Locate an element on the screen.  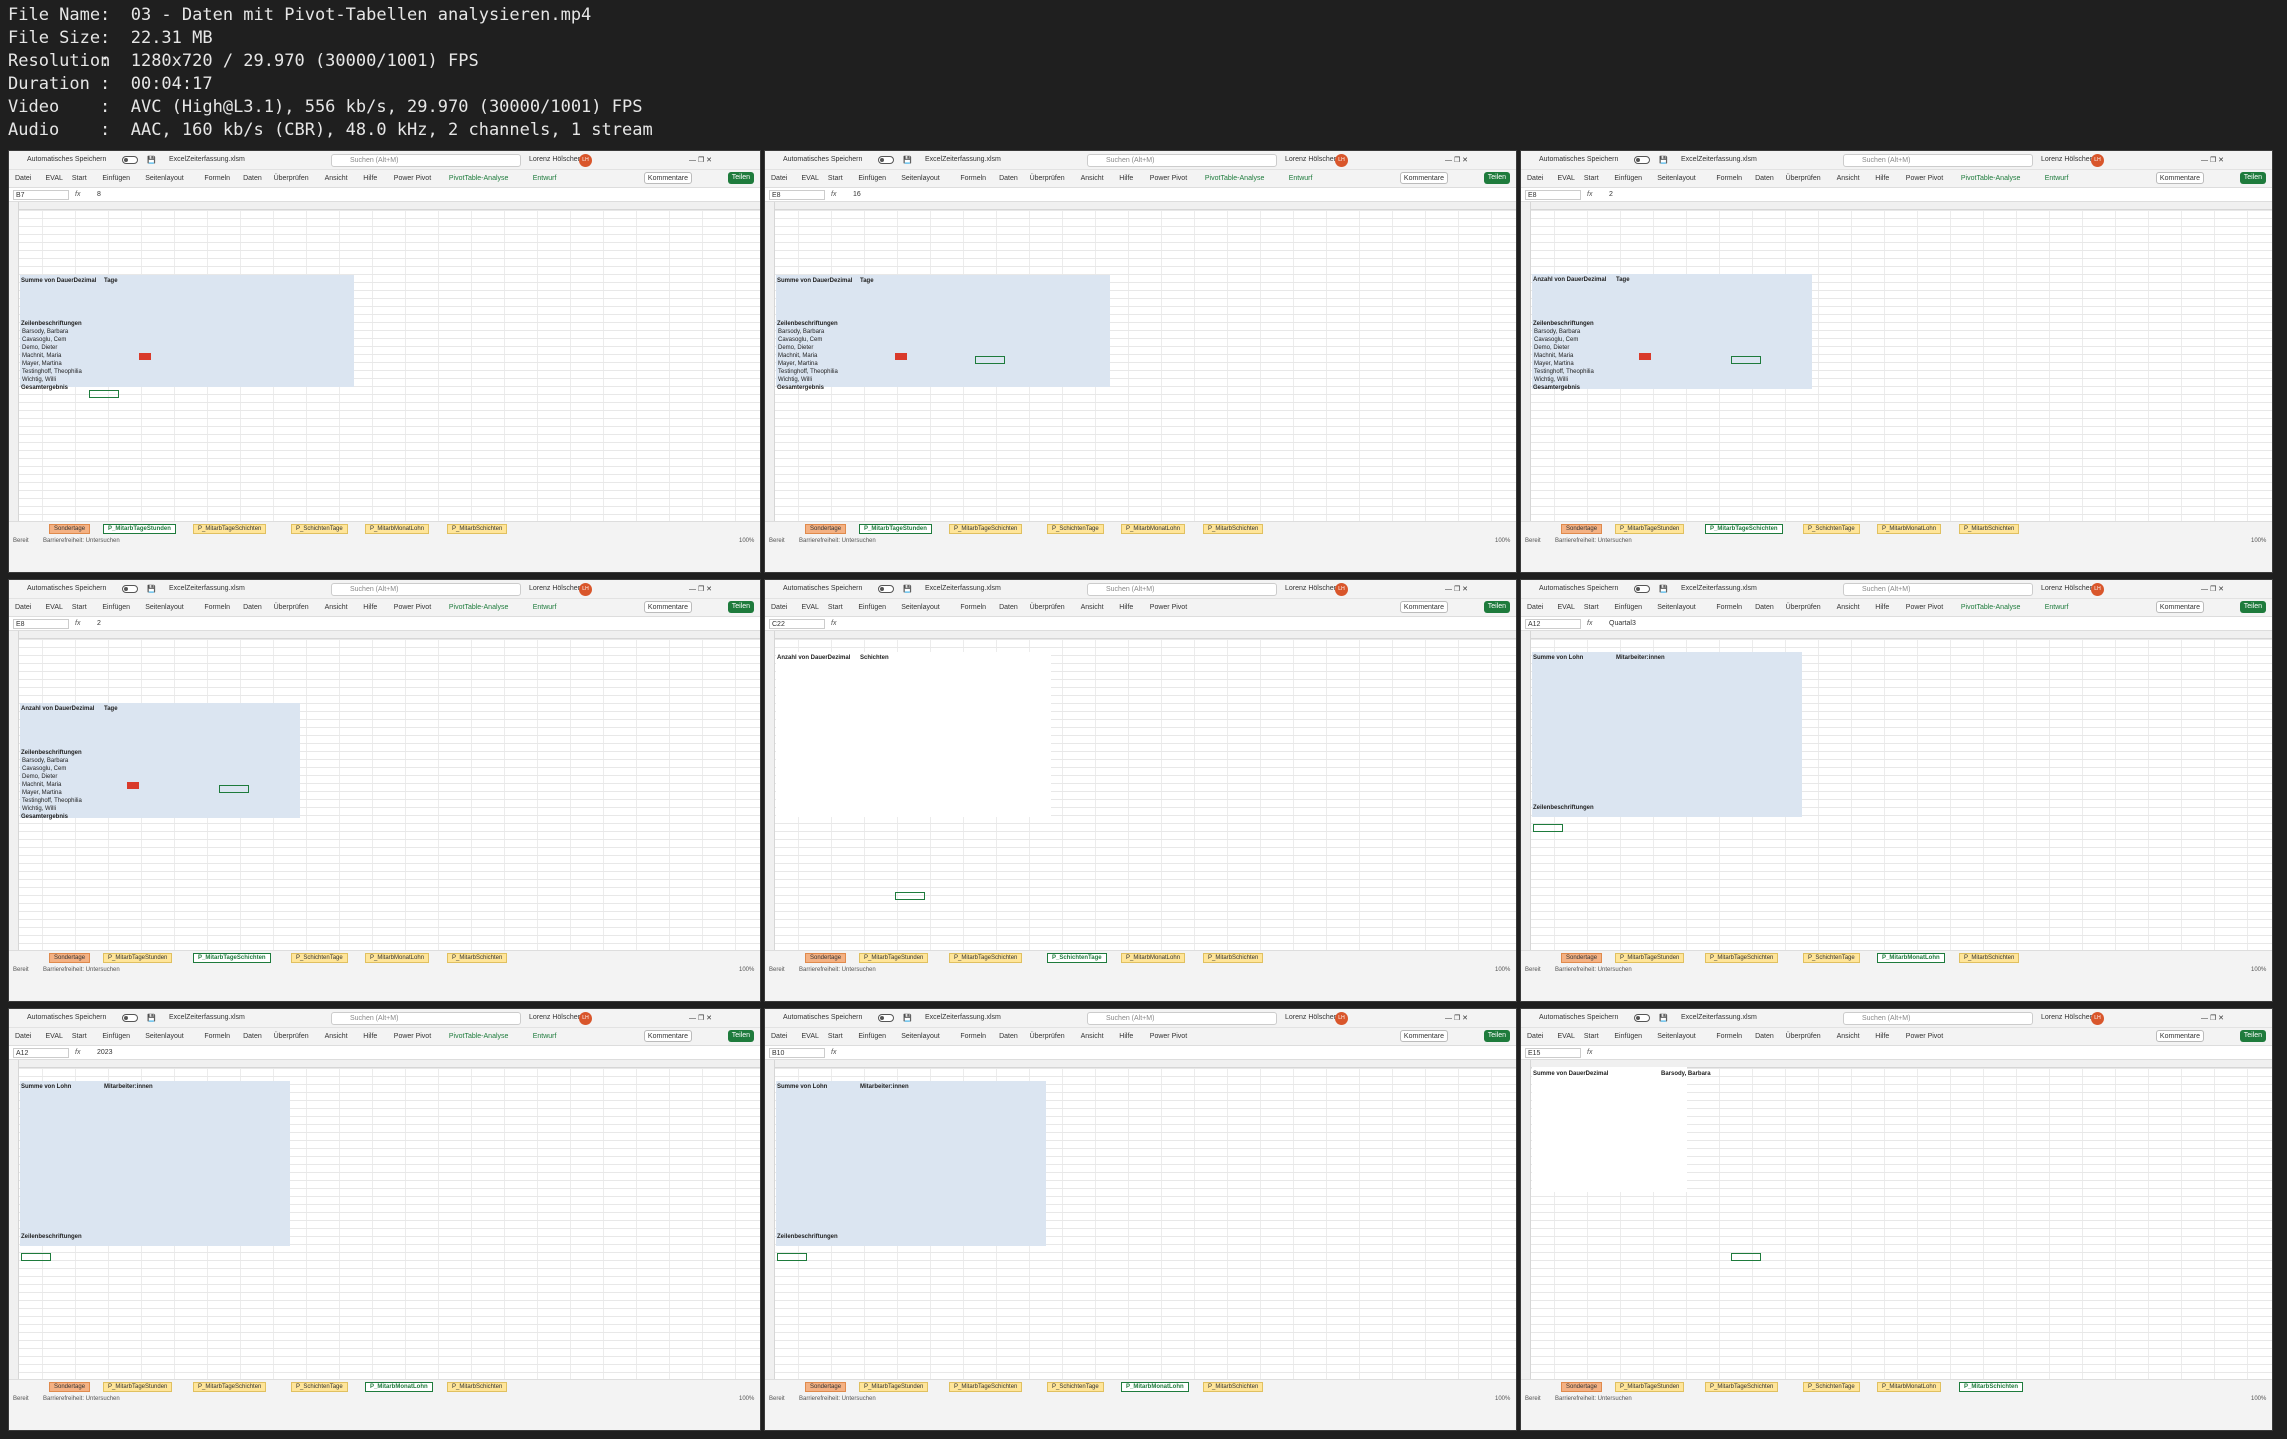
menu-item: Hilfe is located at coordinates (1126, 607).